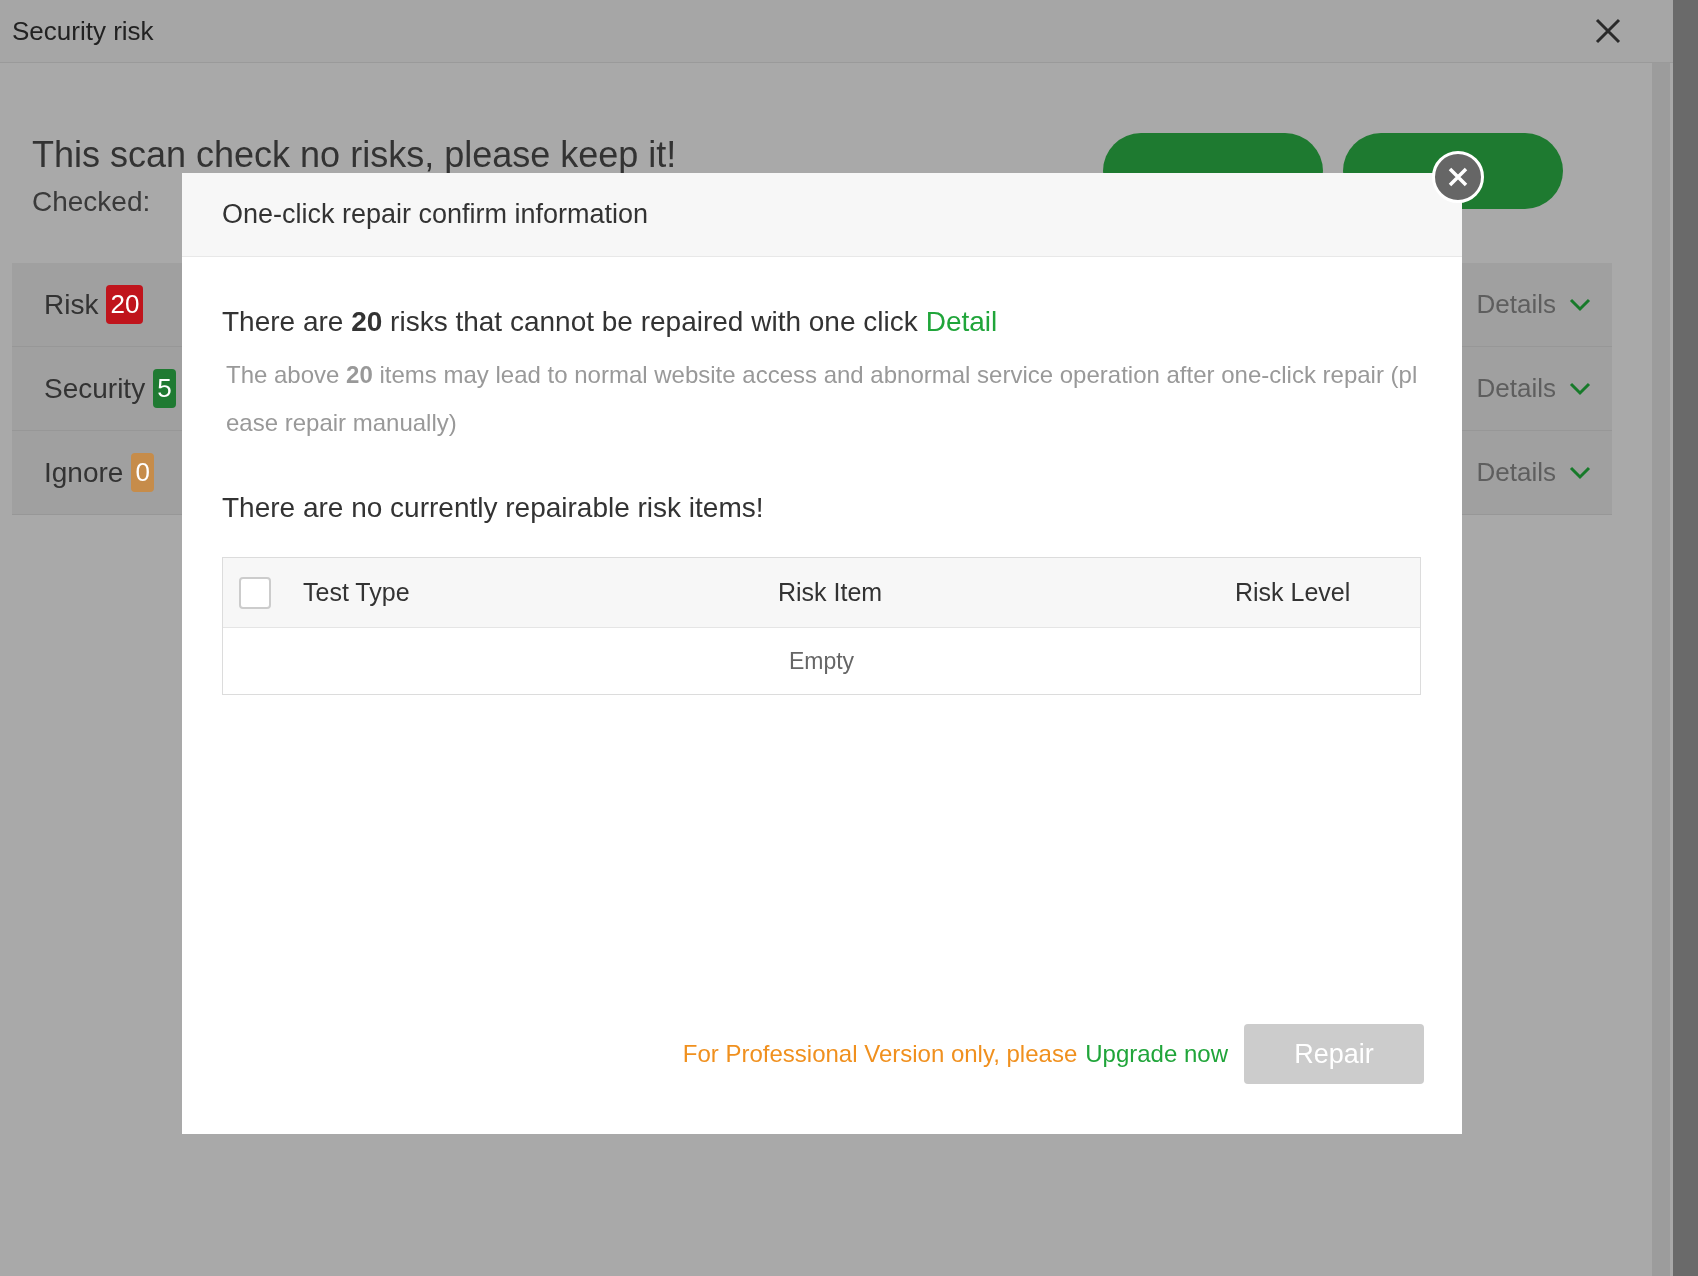 This screenshot has width=1698, height=1276. I want to click on empty-text: Empty, so click(821, 661).